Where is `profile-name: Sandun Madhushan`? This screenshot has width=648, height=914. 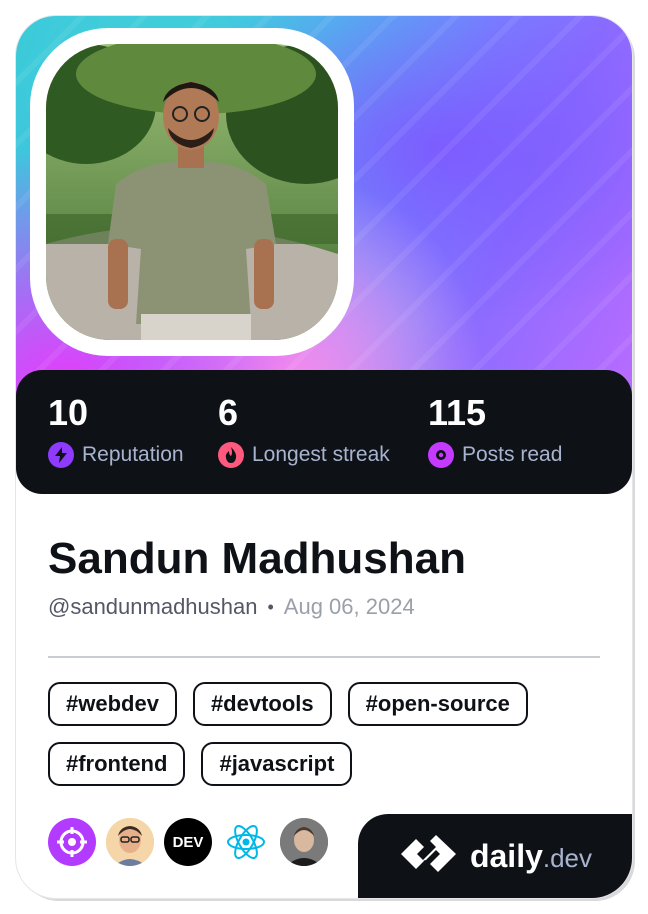 profile-name: Sandun Madhushan is located at coordinates (257, 558).